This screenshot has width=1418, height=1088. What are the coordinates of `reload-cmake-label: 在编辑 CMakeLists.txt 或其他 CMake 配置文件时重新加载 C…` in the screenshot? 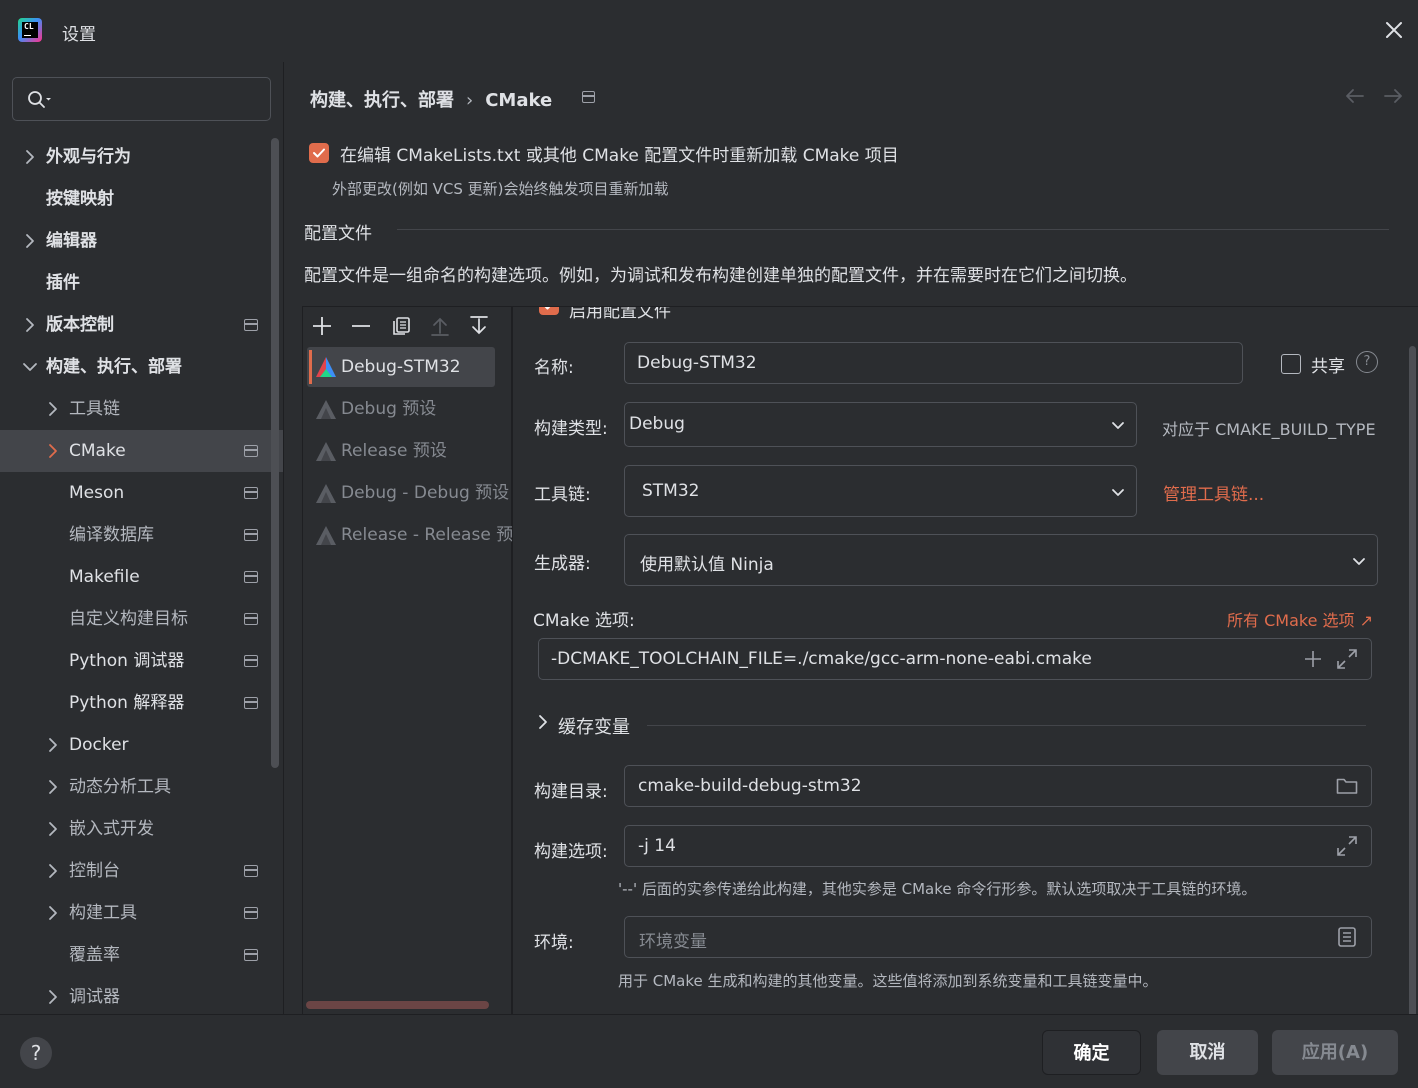 It's located at (619, 153).